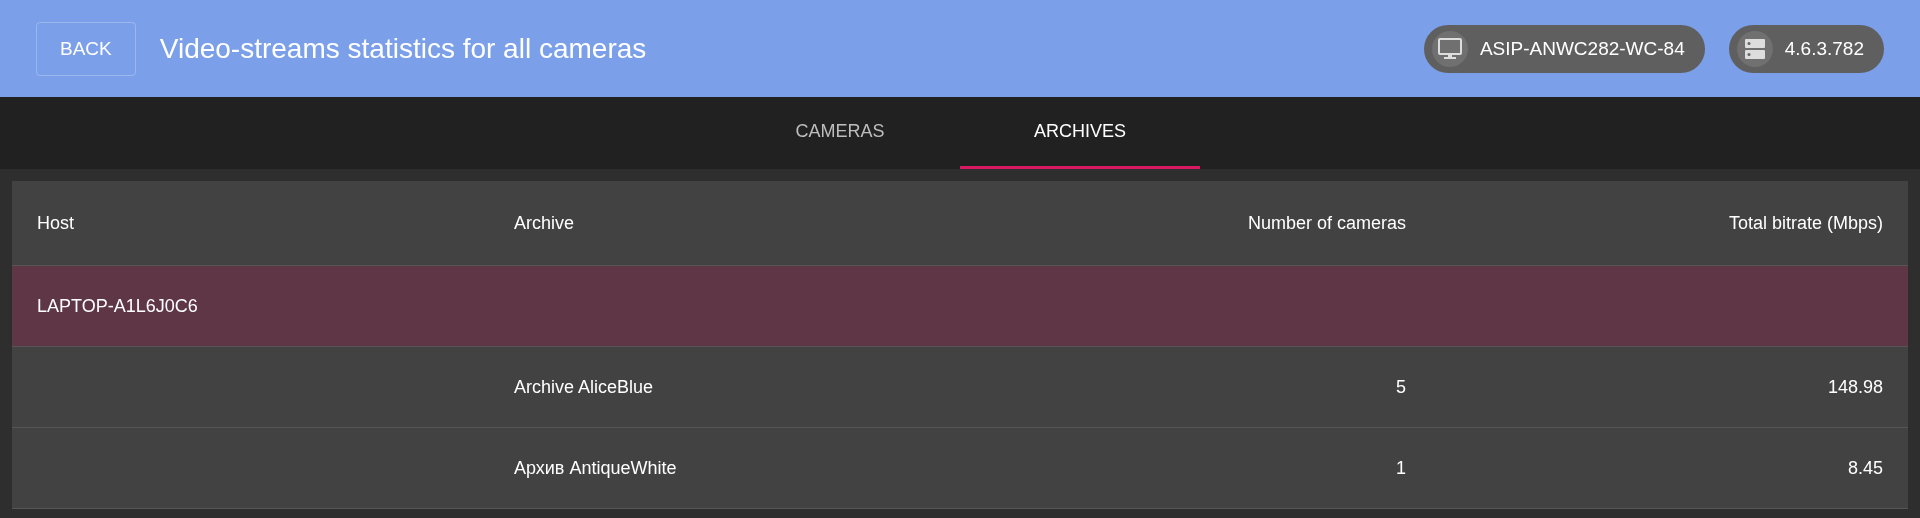 This screenshot has width=1920, height=518. Describe the element at coordinates (1326, 223) in the screenshot. I see `column-header: Number of cameras` at that location.